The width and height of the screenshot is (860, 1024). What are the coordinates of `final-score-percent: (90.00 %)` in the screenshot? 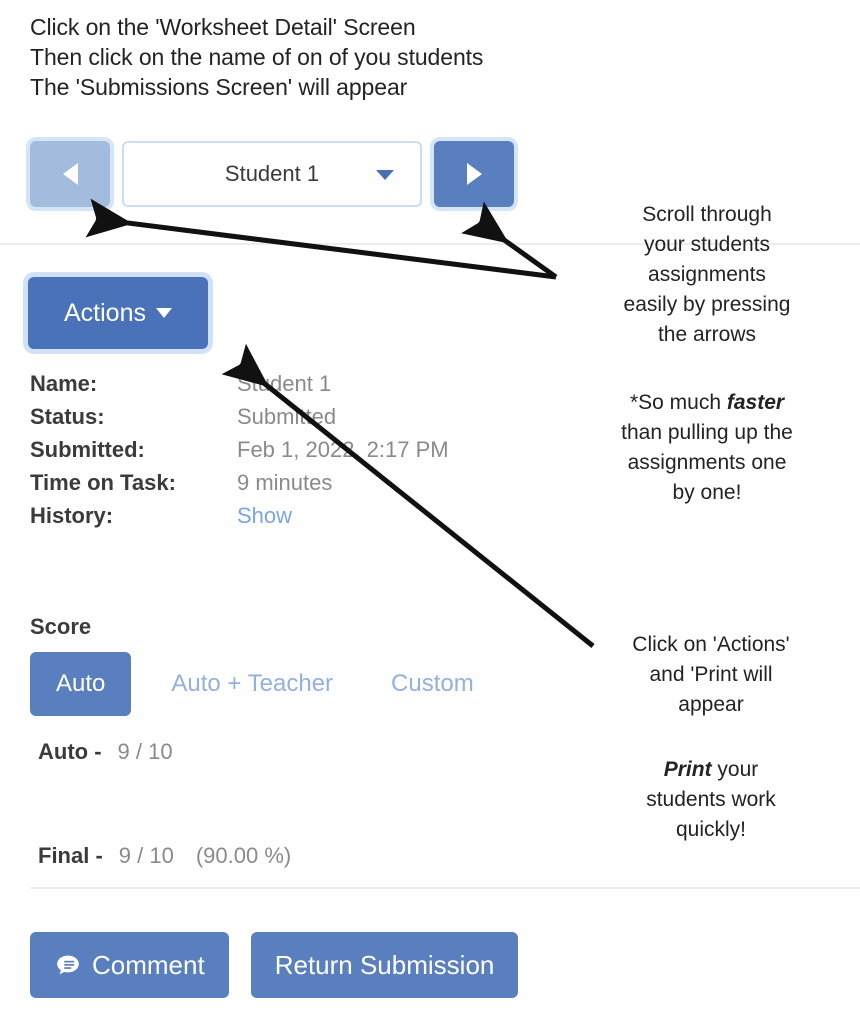 It's located at (243, 855).